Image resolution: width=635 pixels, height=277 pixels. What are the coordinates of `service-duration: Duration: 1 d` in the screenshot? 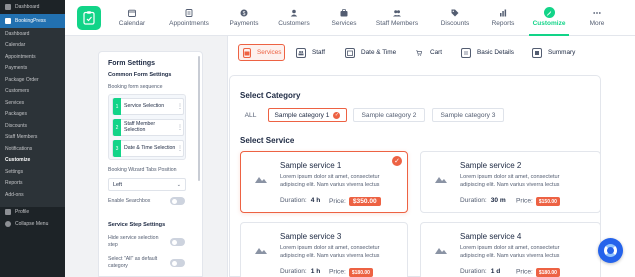 It's located at (480, 271).